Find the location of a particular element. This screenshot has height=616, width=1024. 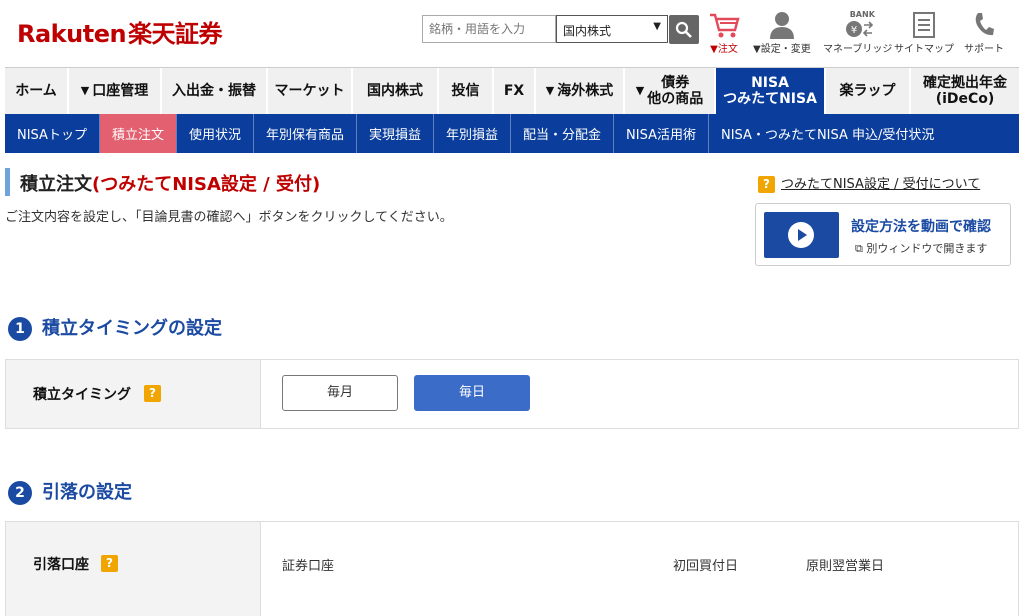

settings-menu: ▼設定・変更 is located at coordinates (782, 32).